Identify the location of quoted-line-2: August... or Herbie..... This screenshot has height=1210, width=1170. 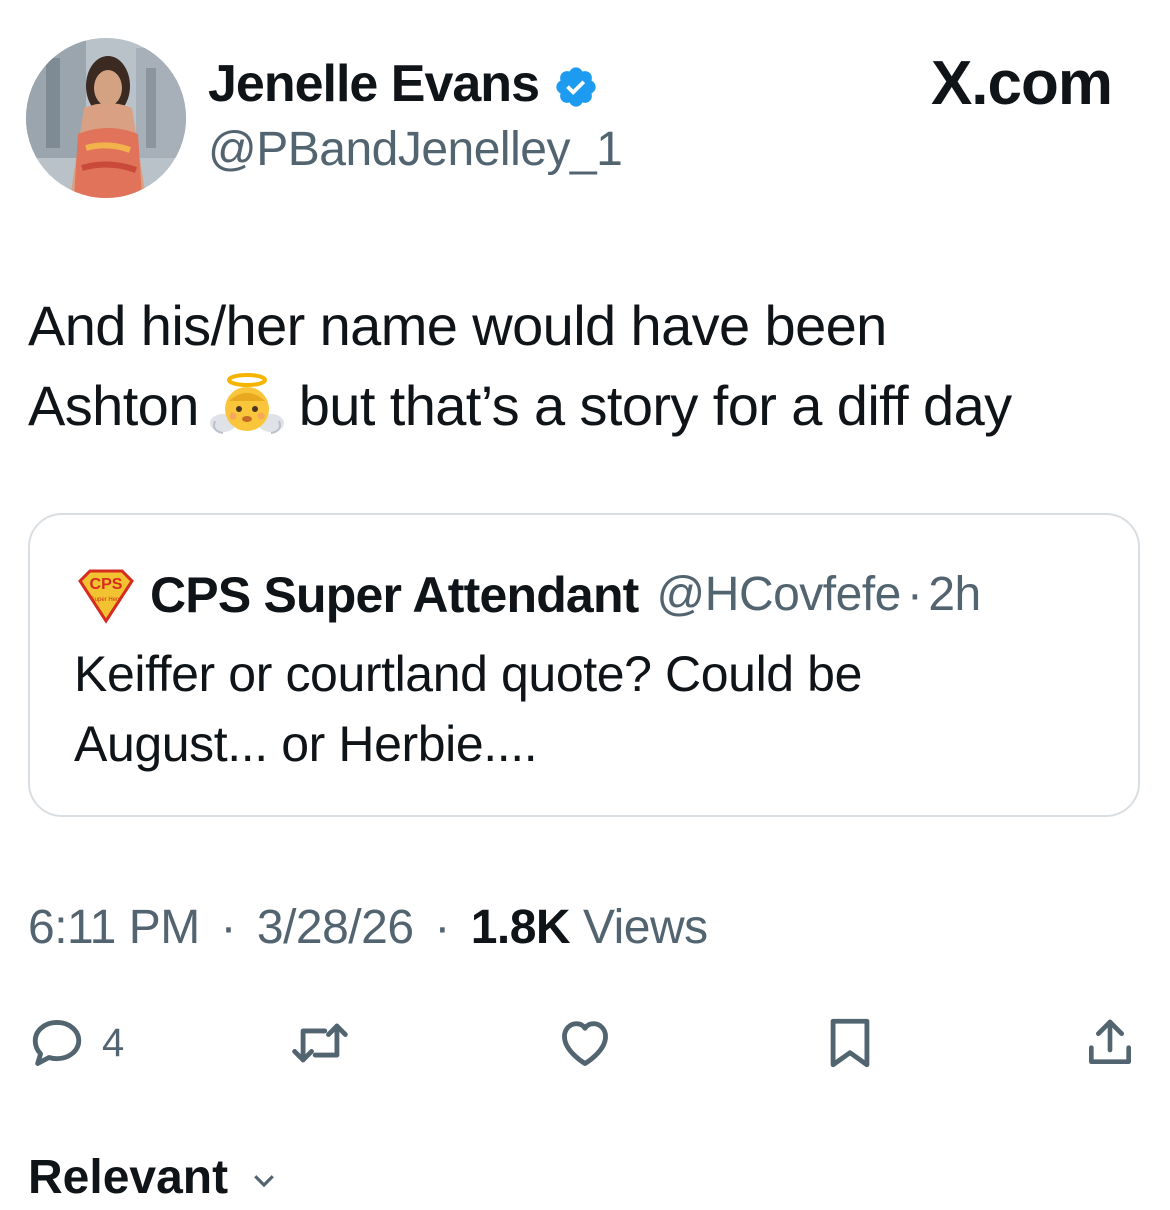
(306, 744).